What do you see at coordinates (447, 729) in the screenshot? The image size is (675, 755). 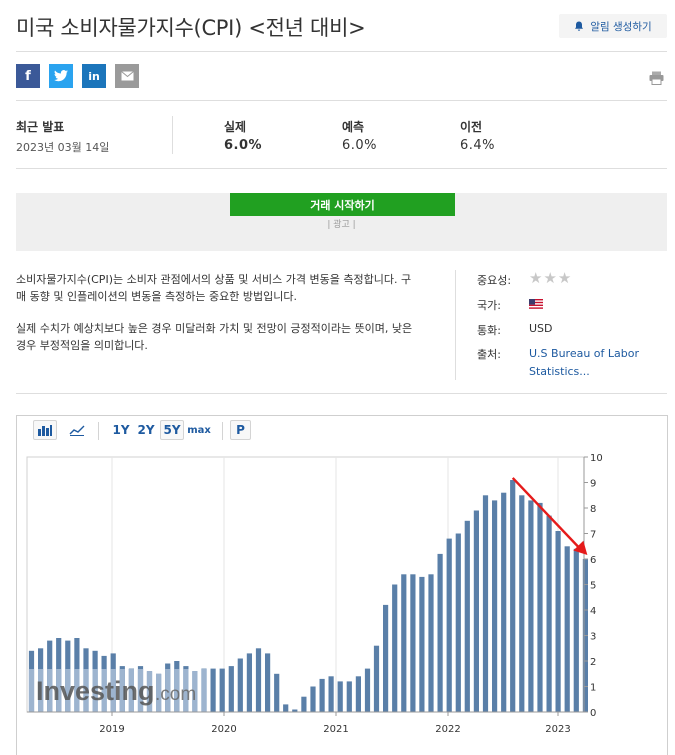 I see `x-tick-label: 2022` at bounding box center [447, 729].